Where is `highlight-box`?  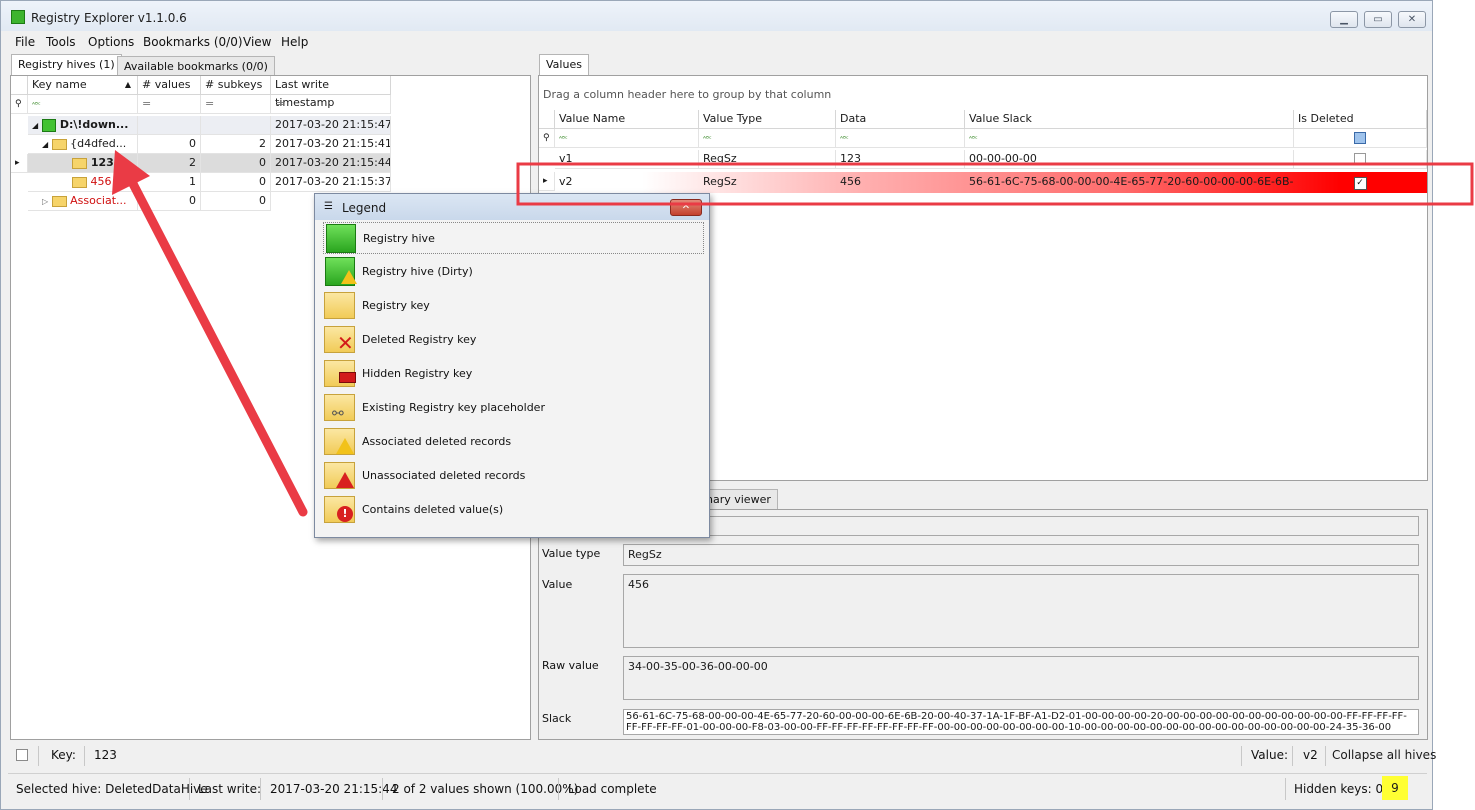
highlight-box is located at coordinates (995, 184).